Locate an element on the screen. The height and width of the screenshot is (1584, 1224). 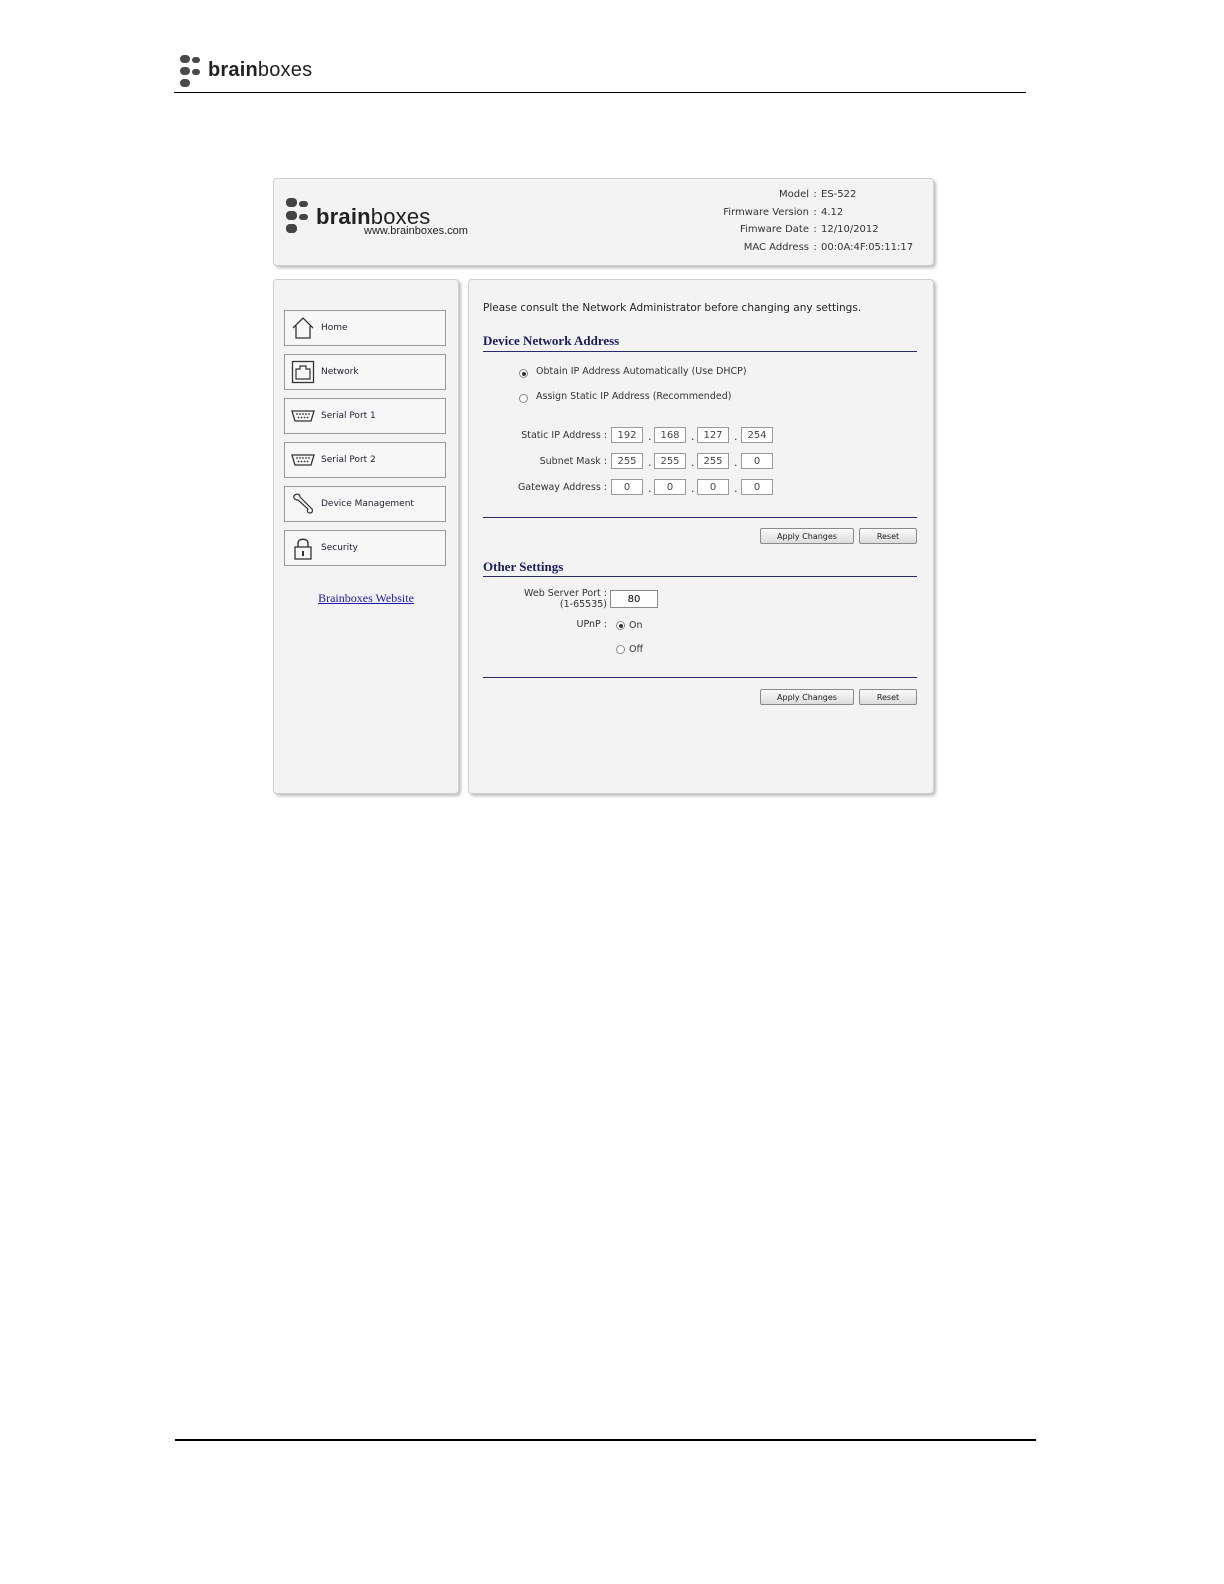
nav-item-security: Security is located at coordinates (365, 548).